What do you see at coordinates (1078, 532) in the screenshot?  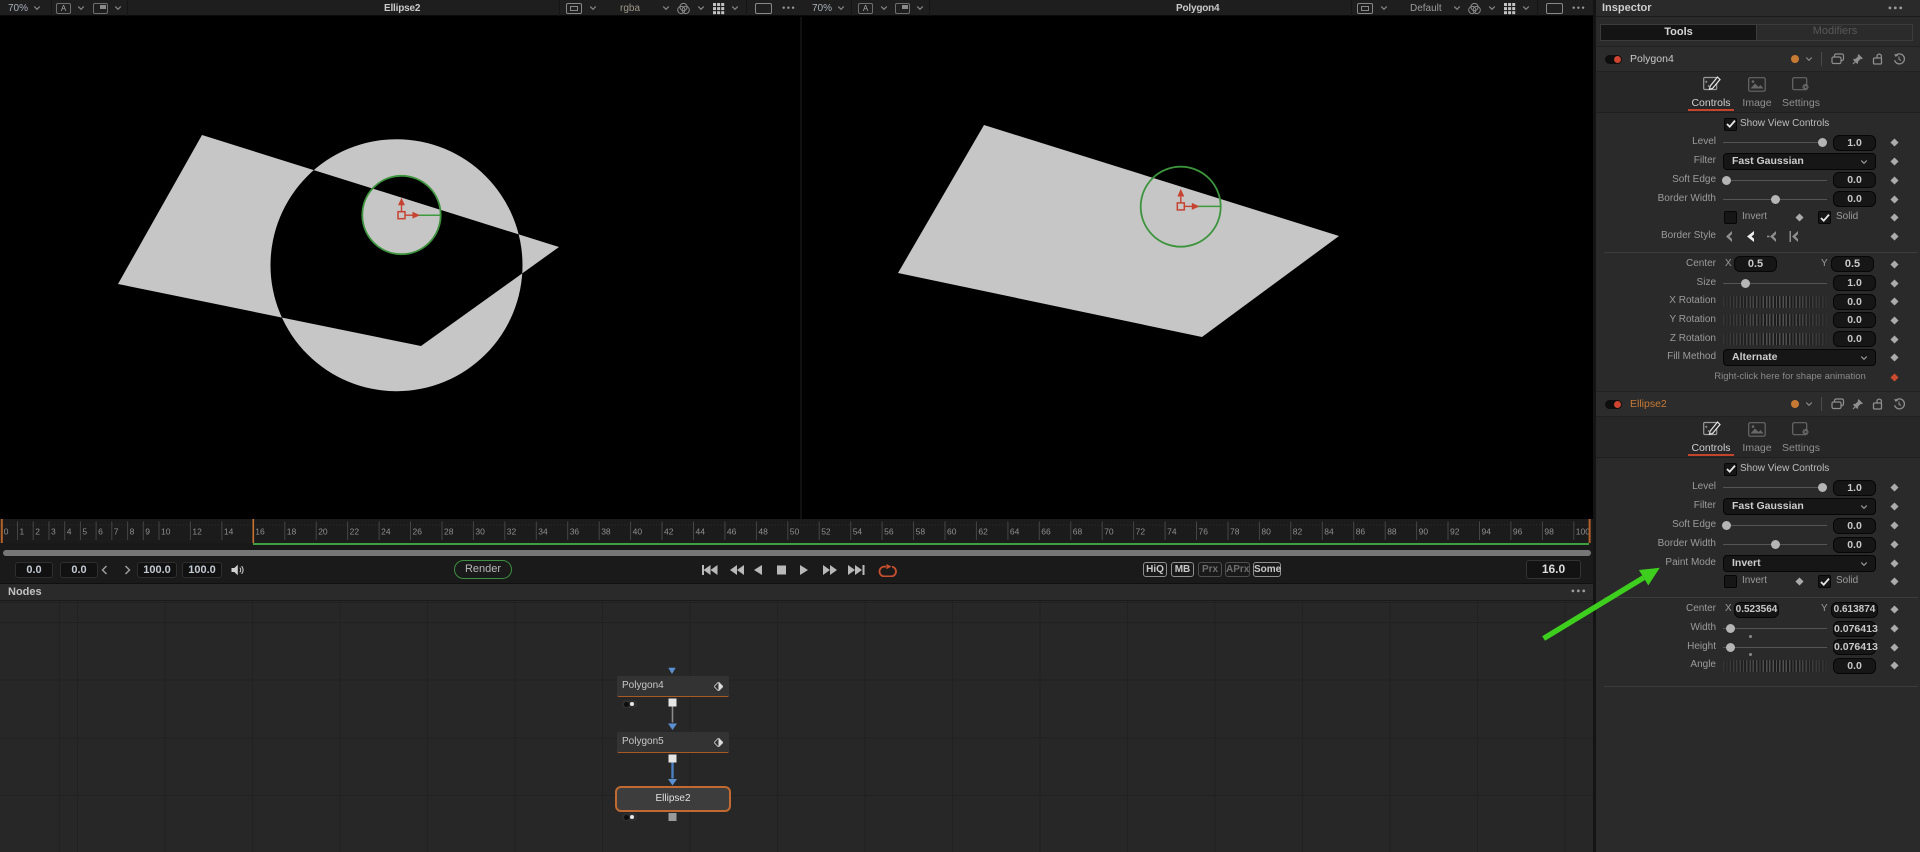 I see `svg-text: 68` at bounding box center [1078, 532].